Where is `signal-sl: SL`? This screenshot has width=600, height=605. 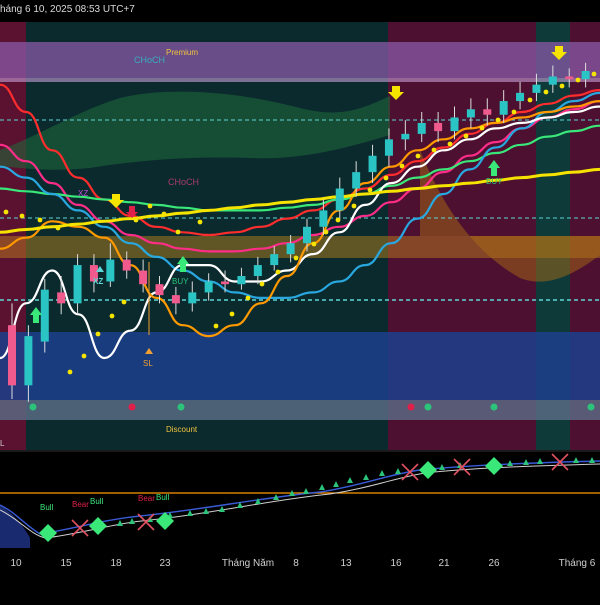
signal-sl: SL is located at coordinates (148, 363).